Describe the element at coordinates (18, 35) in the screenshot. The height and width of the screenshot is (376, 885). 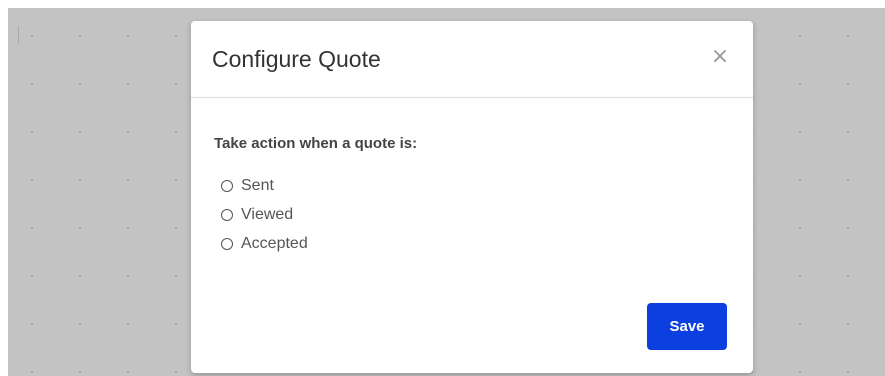
I see `backdrop-divider` at that location.